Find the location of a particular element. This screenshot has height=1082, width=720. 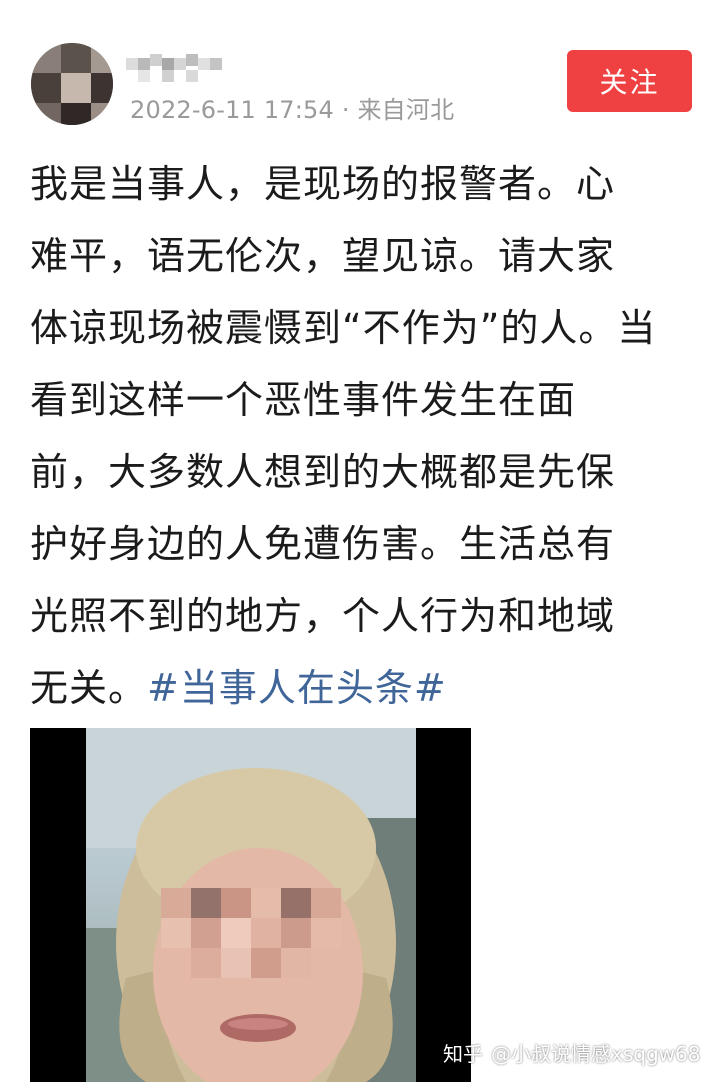

post-line: 体谅现场被震慑到“不作为”的人。当 is located at coordinates (343, 328).